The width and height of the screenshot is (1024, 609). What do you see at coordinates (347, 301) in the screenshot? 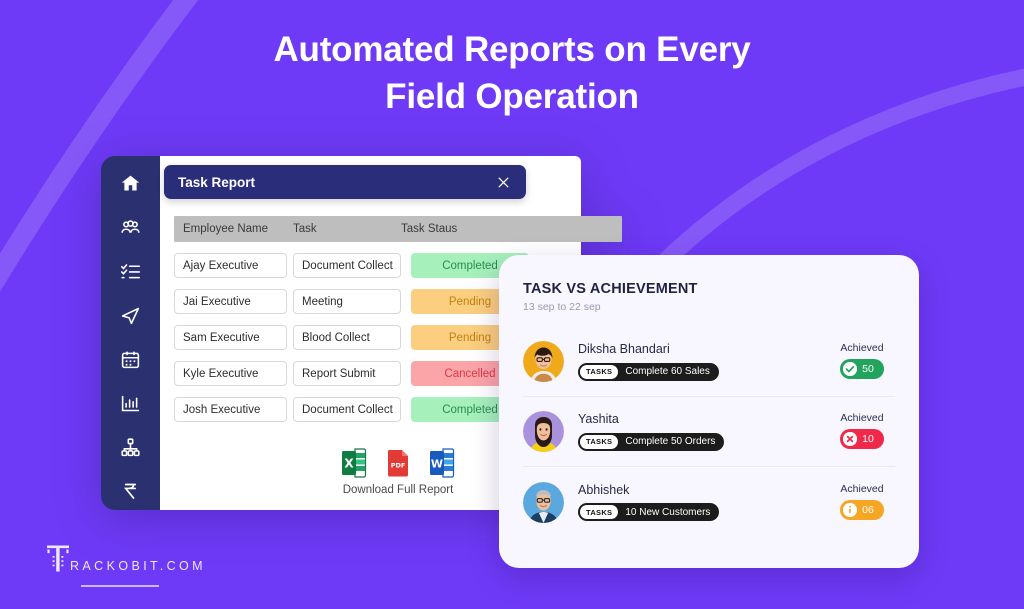
I see `task-field: Meeting` at bounding box center [347, 301].